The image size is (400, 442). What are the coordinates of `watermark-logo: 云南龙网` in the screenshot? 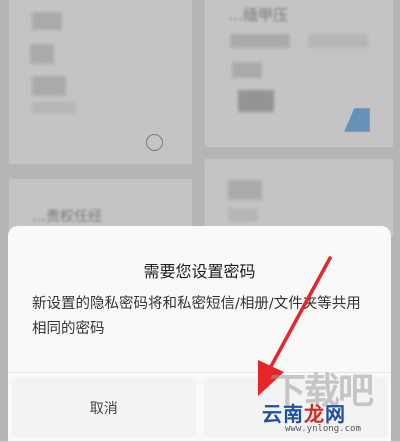 It's located at (304, 412).